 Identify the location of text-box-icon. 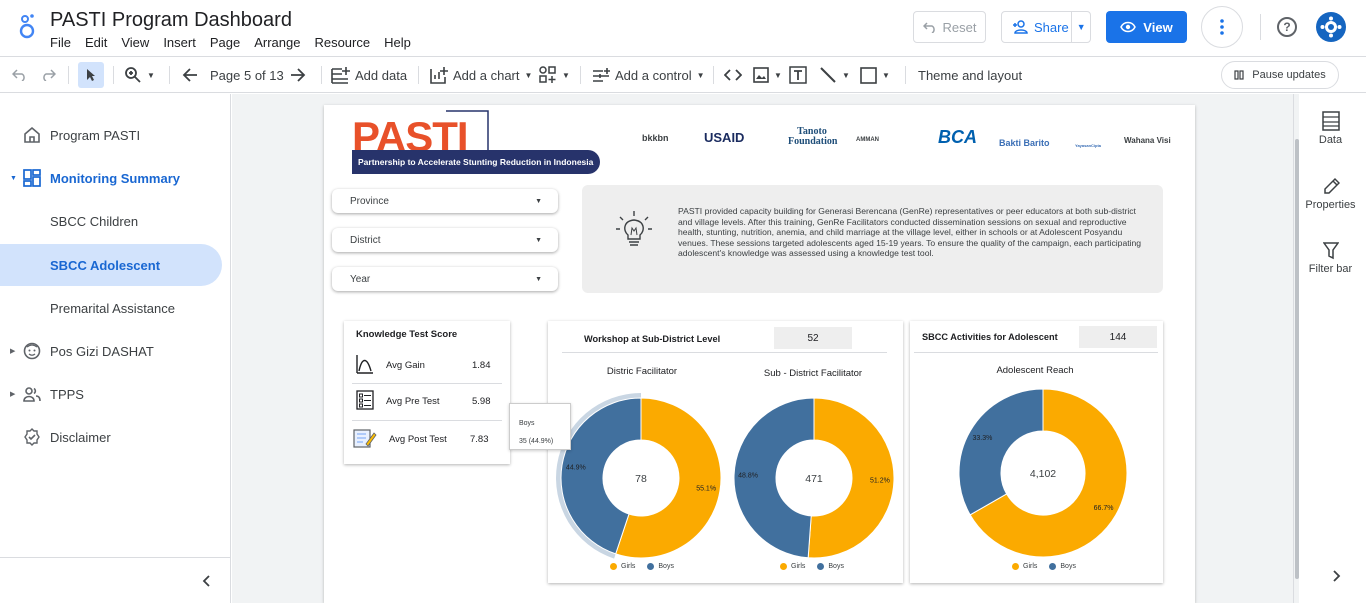
(798, 75).